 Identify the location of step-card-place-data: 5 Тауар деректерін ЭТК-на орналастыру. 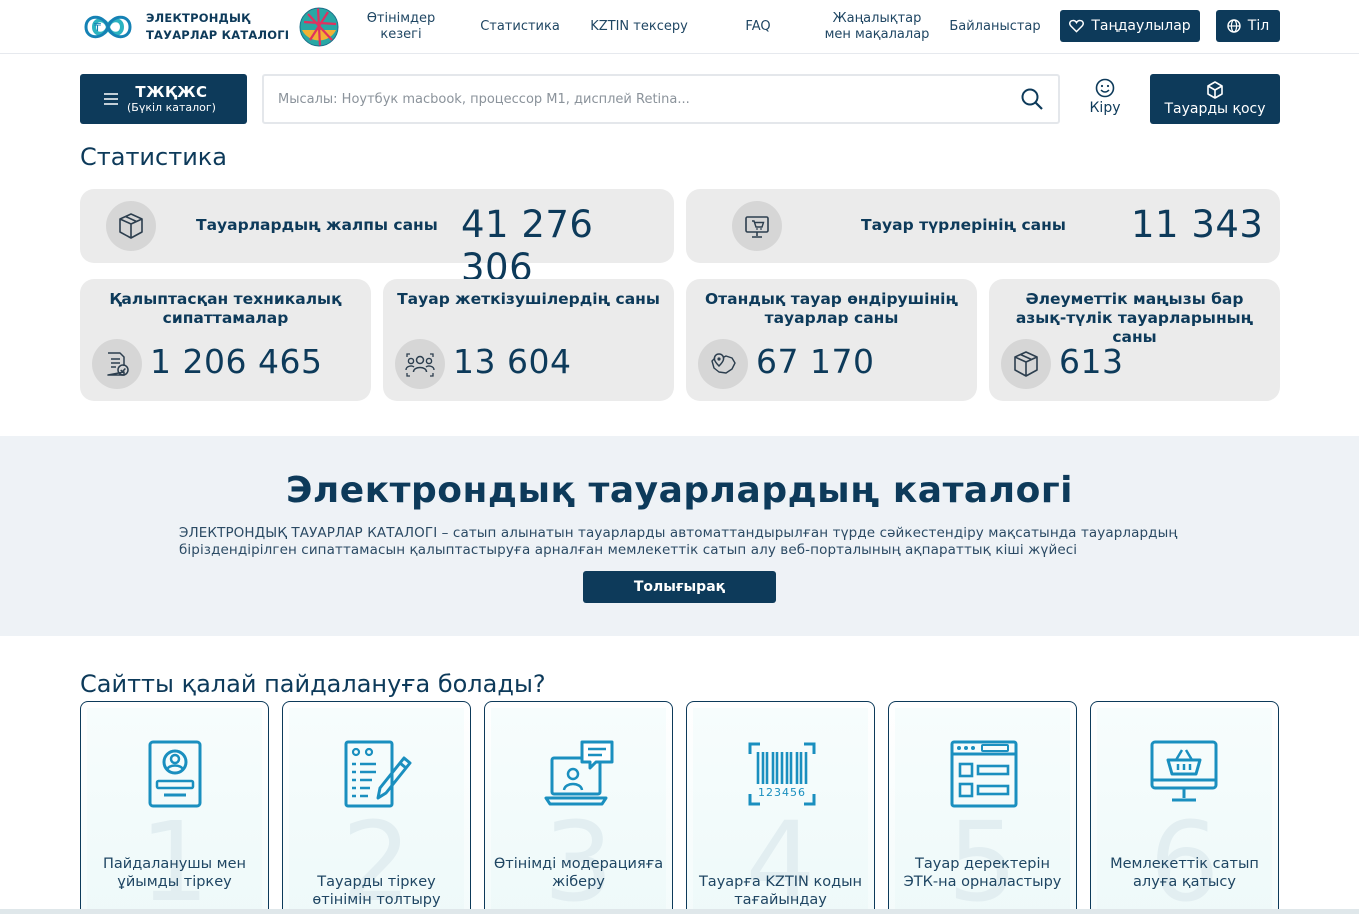
(982, 807).